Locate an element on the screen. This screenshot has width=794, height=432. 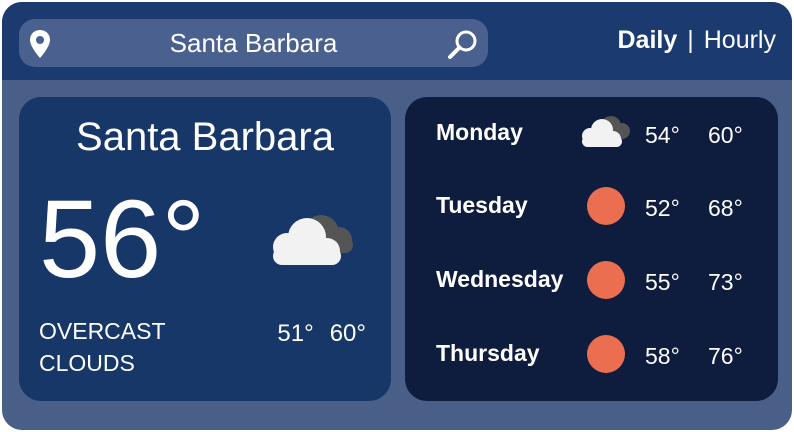
forecast-high: 73° is located at coordinates (725, 282).